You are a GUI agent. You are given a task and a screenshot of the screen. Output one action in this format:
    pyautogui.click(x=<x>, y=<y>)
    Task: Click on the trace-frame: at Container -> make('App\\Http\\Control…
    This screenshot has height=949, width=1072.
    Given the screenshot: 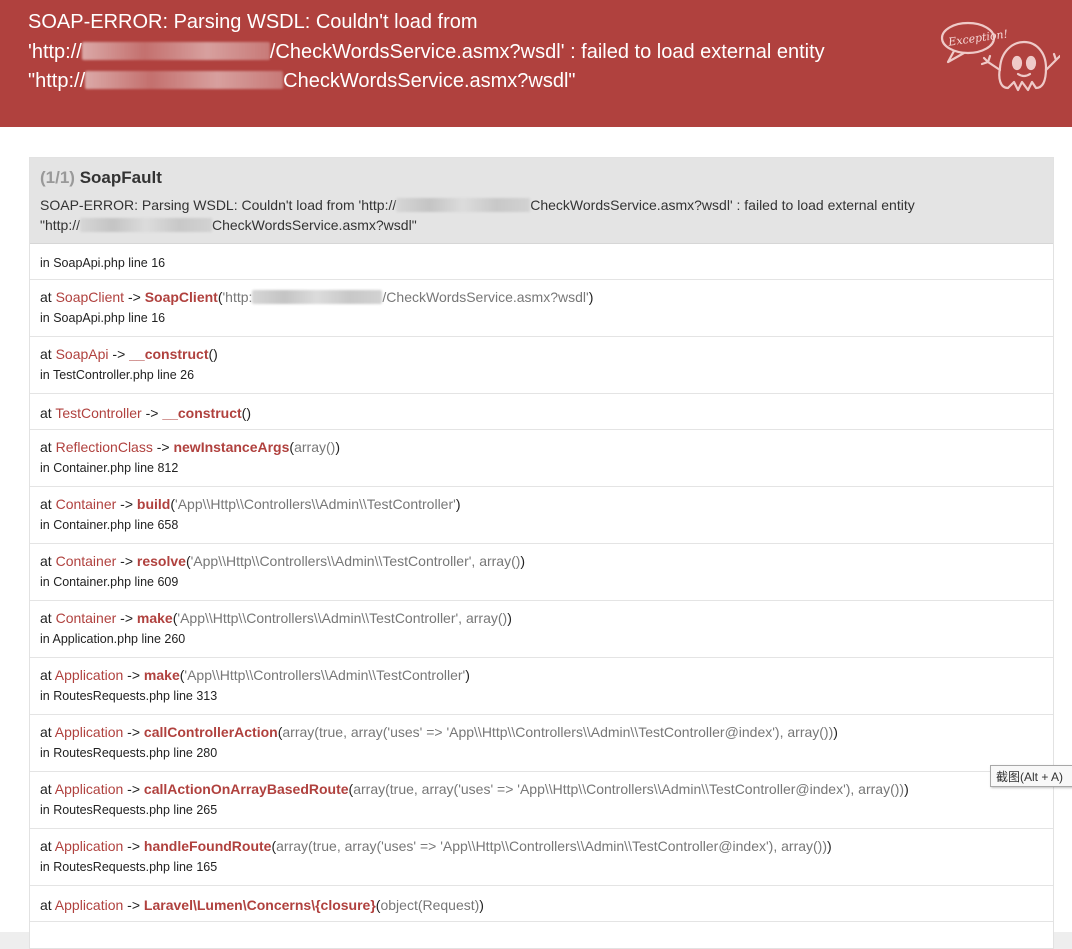 What is the action you would take?
    pyautogui.click(x=541, y=629)
    